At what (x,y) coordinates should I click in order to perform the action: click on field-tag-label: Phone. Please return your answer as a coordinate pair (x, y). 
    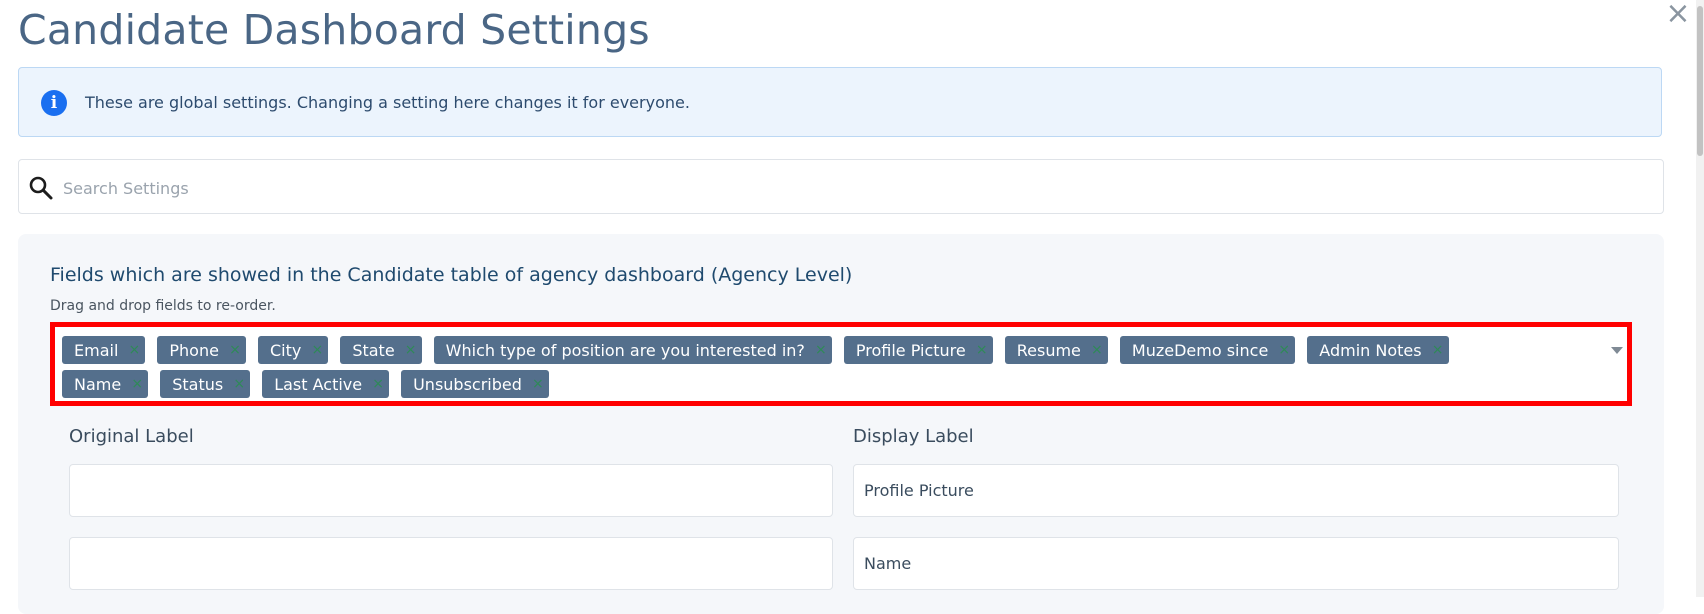
    Looking at the image, I should click on (194, 350).